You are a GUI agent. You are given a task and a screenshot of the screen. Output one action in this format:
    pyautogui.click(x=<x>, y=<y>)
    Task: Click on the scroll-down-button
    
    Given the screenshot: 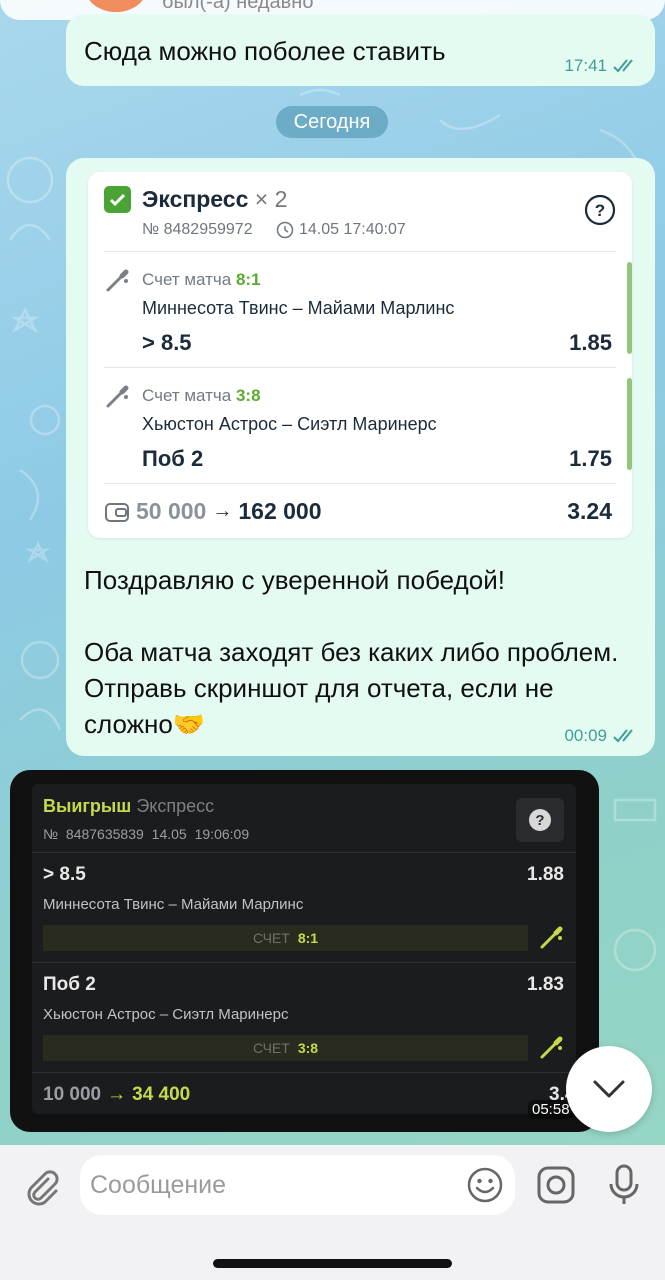 What is the action you would take?
    pyautogui.click(x=609, y=1089)
    